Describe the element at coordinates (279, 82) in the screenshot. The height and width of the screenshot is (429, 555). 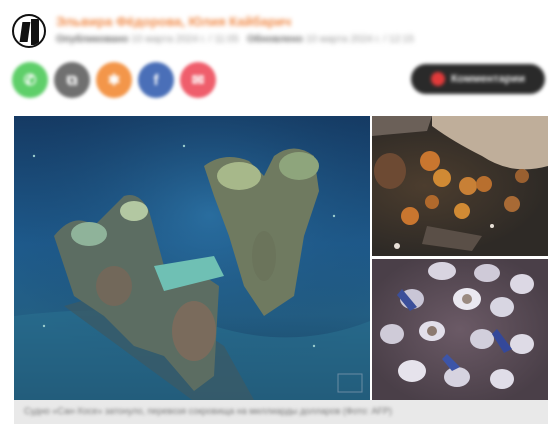
I see `share-row: ✆ ⧉ ✱ f ✉ Комментарии` at that location.